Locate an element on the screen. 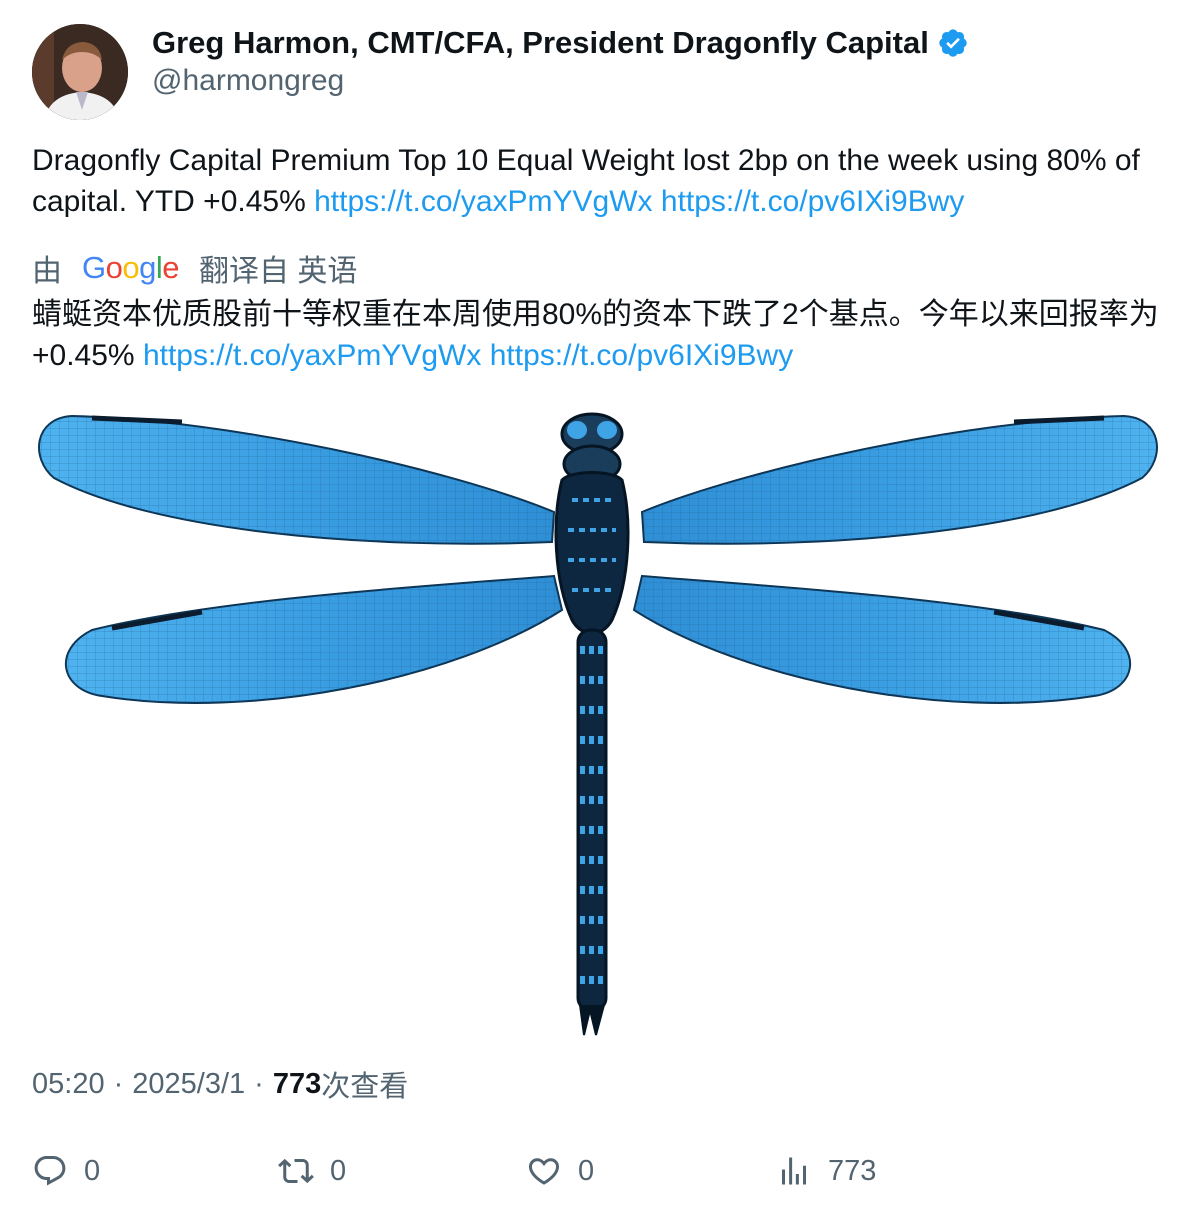 Image resolution: width=1196 pixels, height=1218 pixels. reply-button: 0 is located at coordinates (66, 1171).